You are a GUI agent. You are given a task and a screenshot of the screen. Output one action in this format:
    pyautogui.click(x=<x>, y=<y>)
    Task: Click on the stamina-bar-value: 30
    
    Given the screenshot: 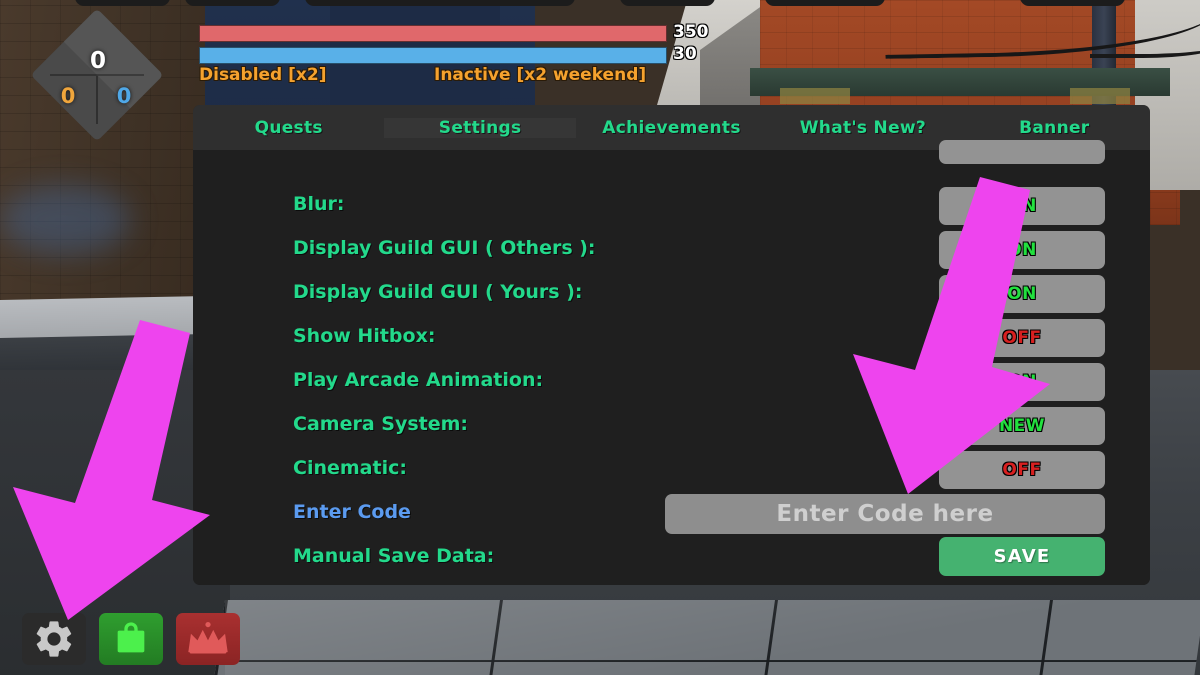 What is the action you would take?
    pyautogui.click(x=685, y=54)
    